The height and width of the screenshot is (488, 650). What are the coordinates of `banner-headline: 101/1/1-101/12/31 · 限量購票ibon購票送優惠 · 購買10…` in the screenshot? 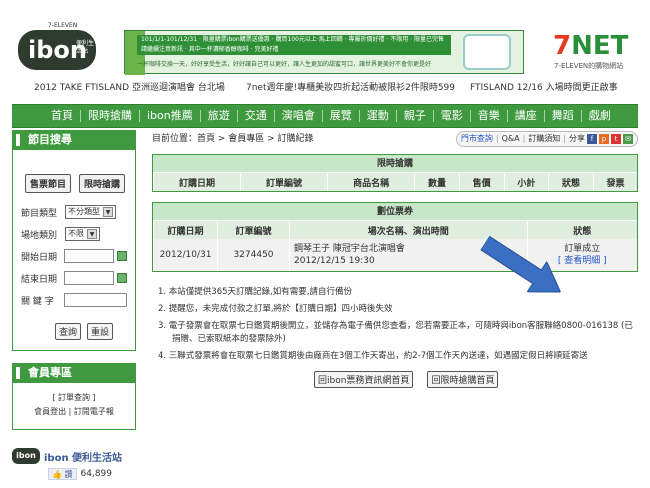 It's located at (294, 45).